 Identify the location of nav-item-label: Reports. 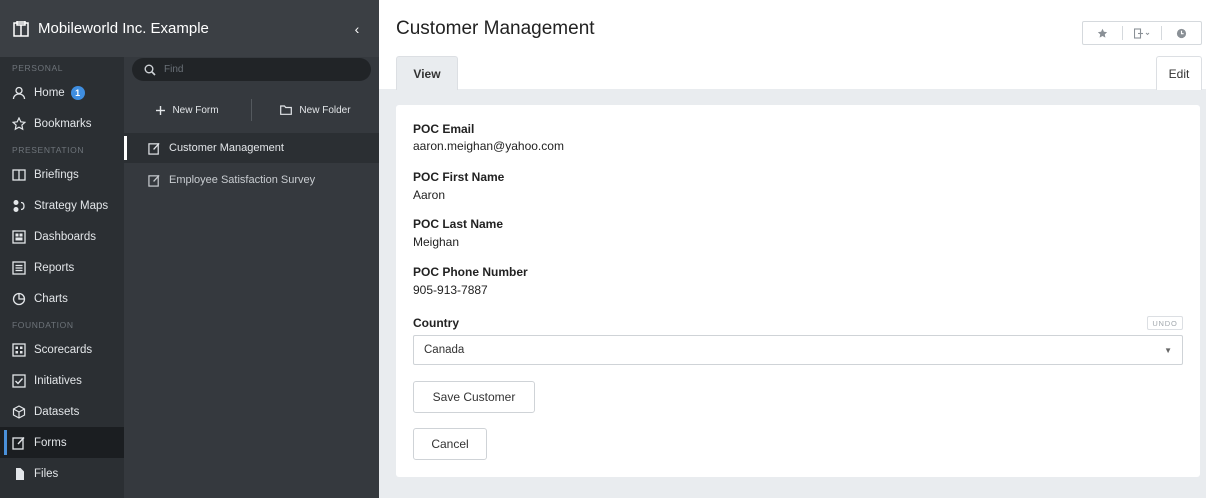
(54, 267).